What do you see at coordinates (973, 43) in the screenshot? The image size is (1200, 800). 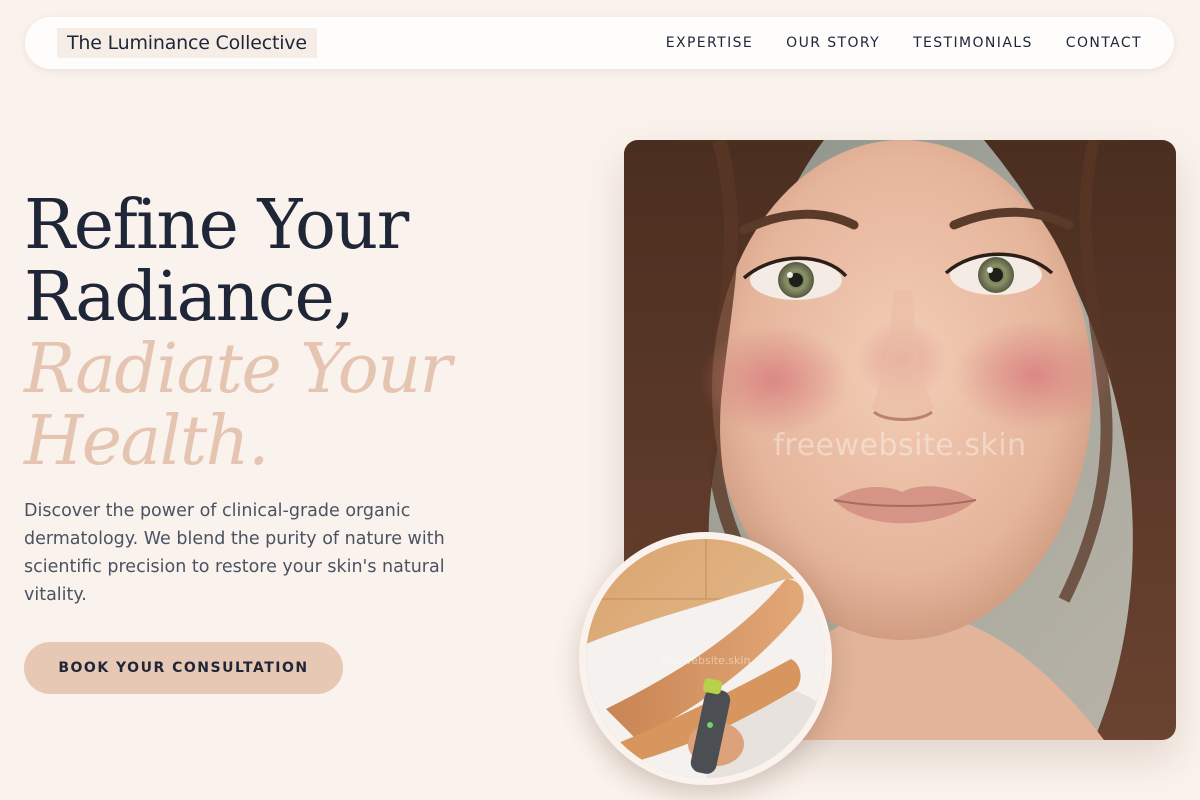 I see `nav-item-testimonials: TESTIMONIALS` at bounding box center [973, 43].